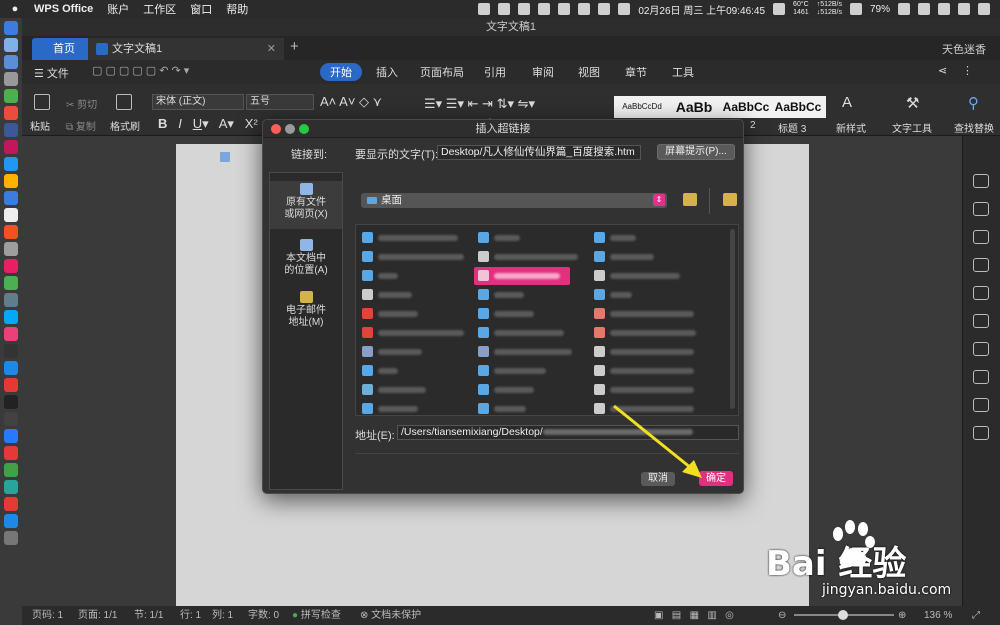 The image size is (1000, 625). What do you see at coordinates (904, 9) in the screenshot?
I see `battery-icon` at bounding box center [904, 9].